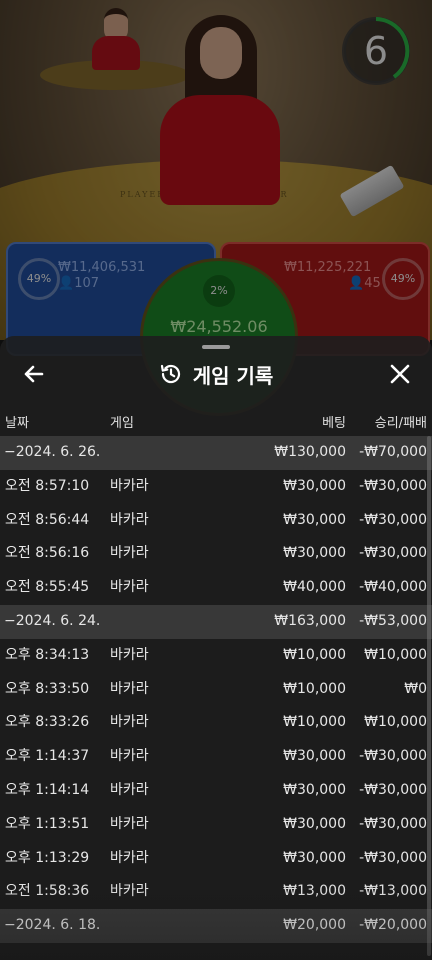  I want to click on history-row: 오후 1:13:29 바카라 ₩30,000 -₩30,000, so click(216, 859).